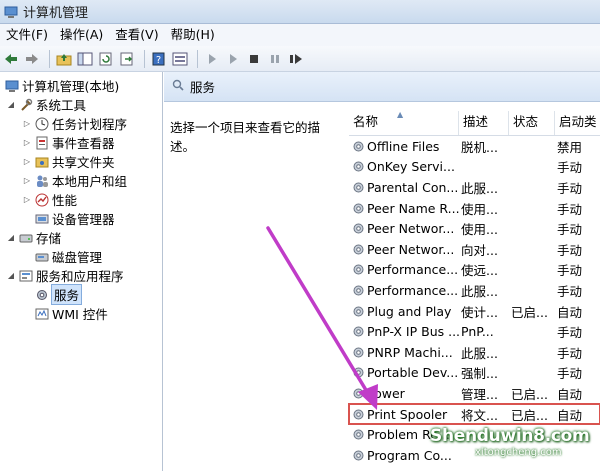 This screenshot has height=471, width=600. I want to click on service-row: Power 管理... 已启... 自动, so click(474, 393).